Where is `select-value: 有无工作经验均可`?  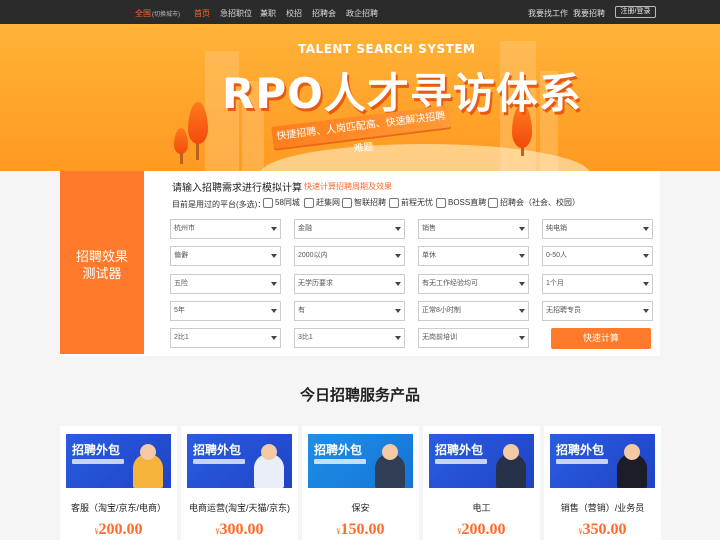
select-value: 有无工作经验均可 is located at coordinates (450, 283).